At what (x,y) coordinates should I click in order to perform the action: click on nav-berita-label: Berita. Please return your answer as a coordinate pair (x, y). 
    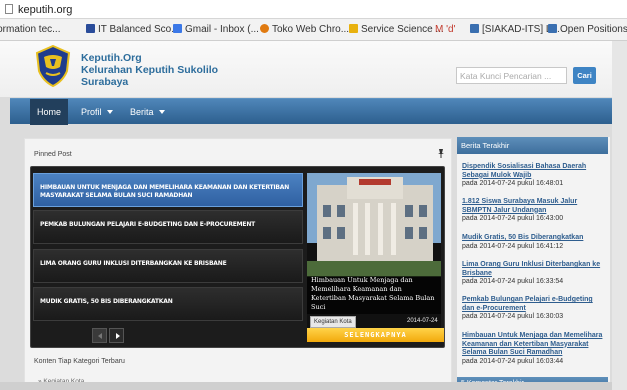
    Looking at the image, I should click on (142, 112).